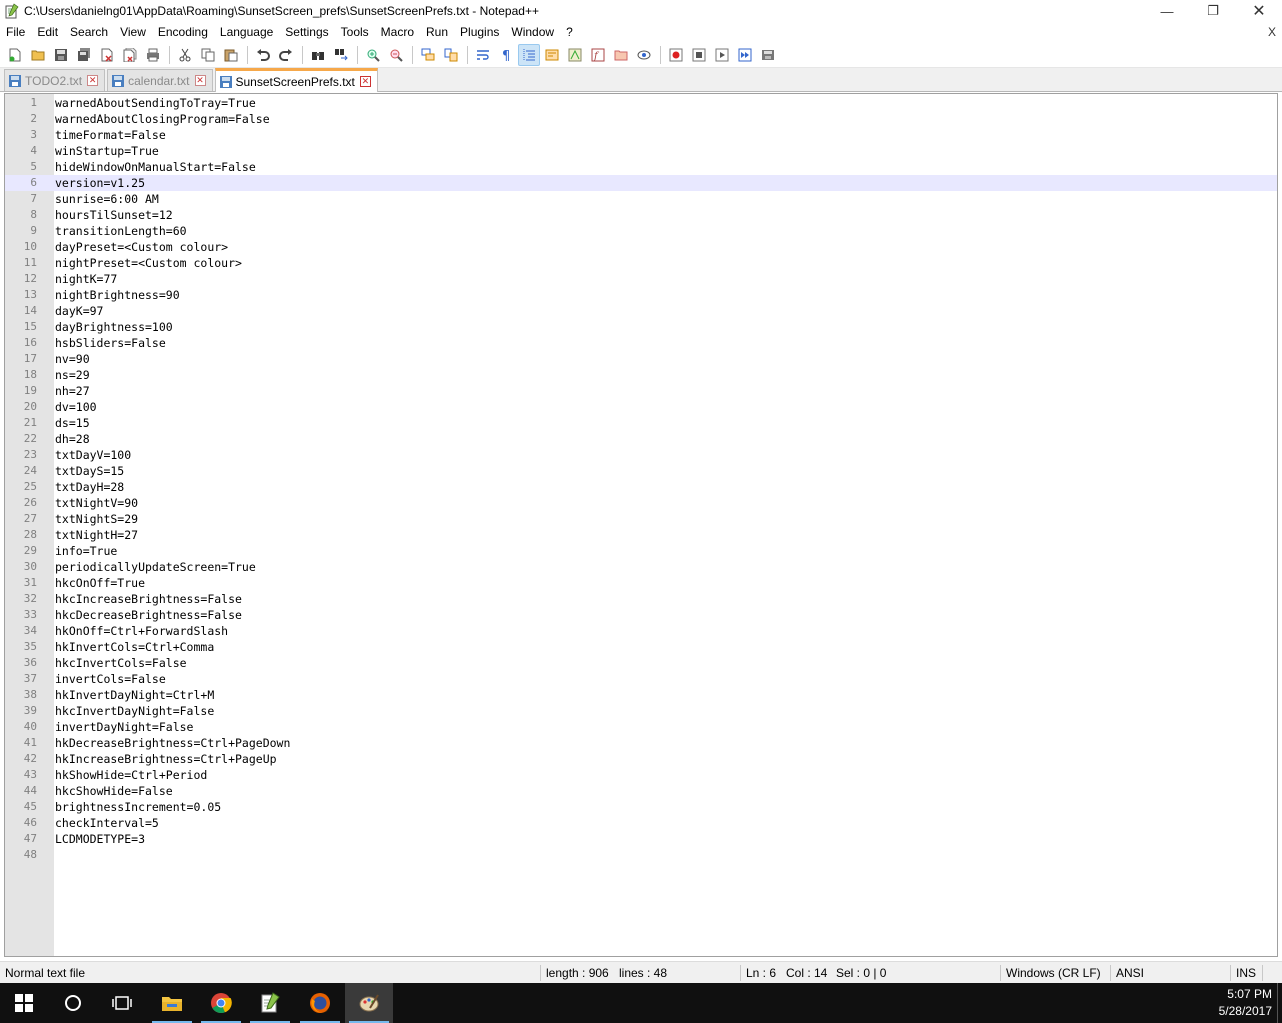 This screenshot has width=1282, height=1023. I want to click on editor-line: 13 nightBrightness=90, so click(641, 295).